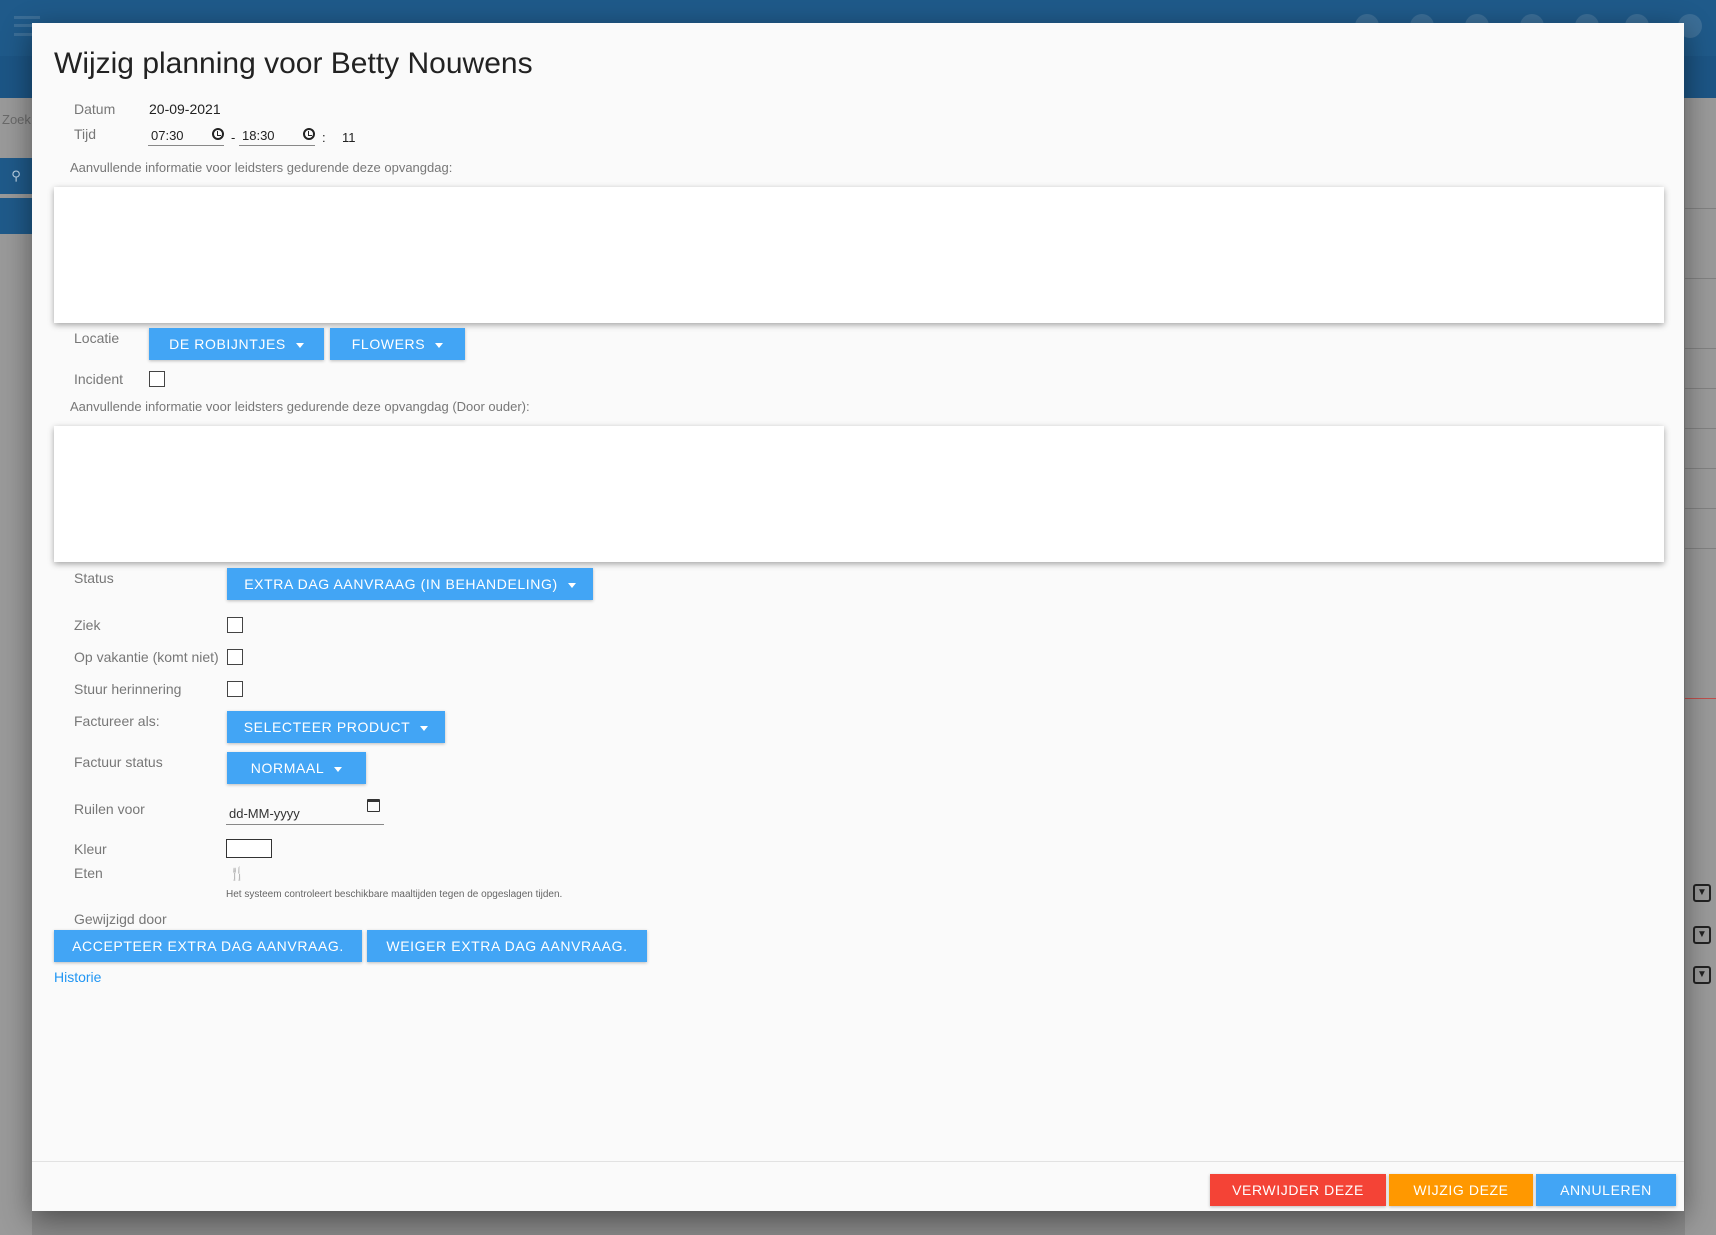  Describe the element at coordinates (87, 625) in the screenshot. I see `ziek-label: Ziek` at that location.